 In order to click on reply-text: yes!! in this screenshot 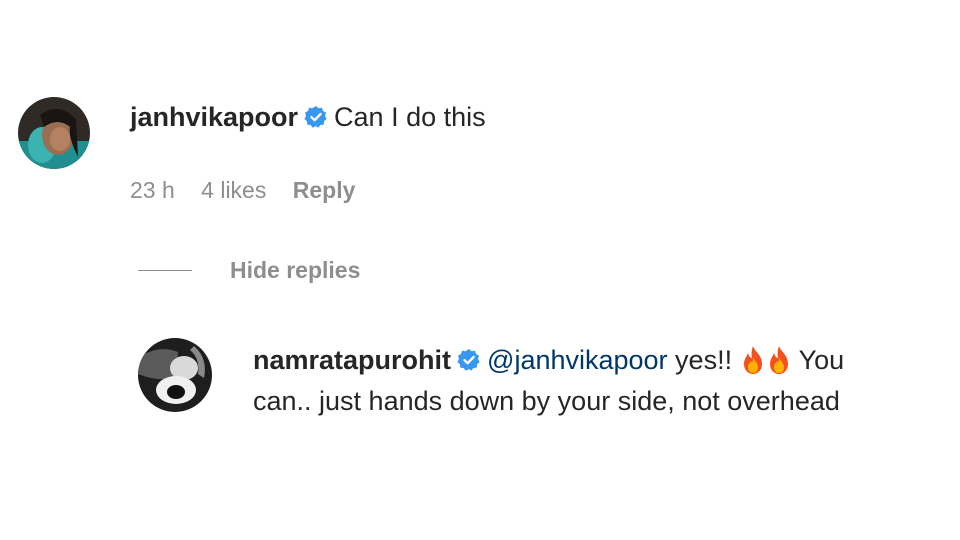, I will do `click(703, 360)`.